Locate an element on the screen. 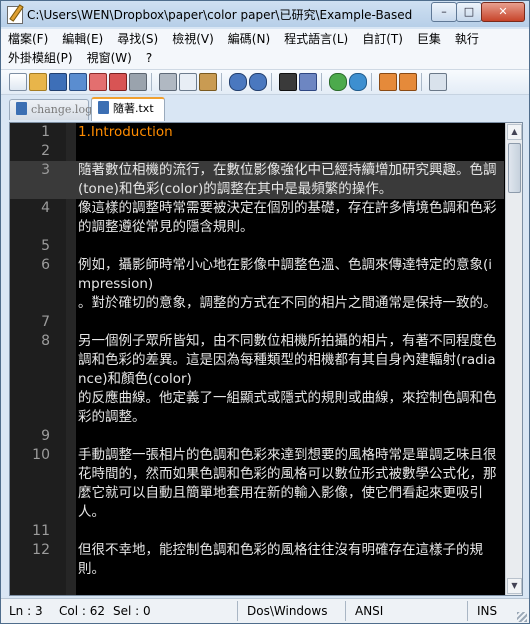 The width and height of the screenshot is (530, 624). word-wrap-icon is located at coordinates (438, 82).